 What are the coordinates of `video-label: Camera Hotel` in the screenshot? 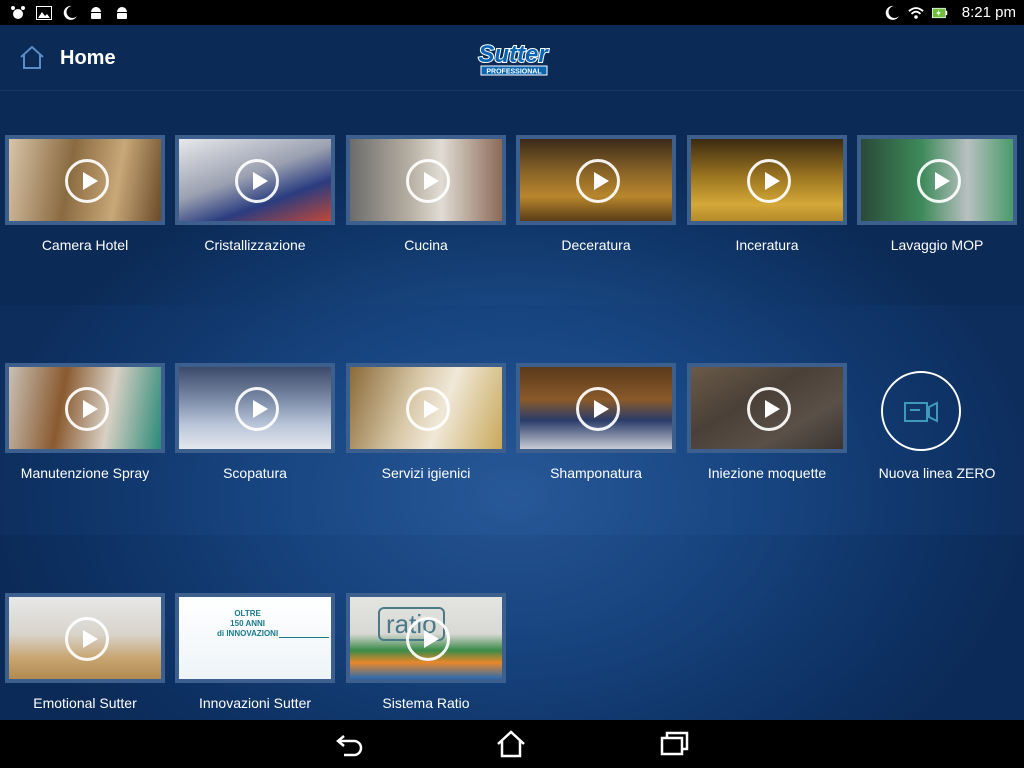 It's located at (85, 245).